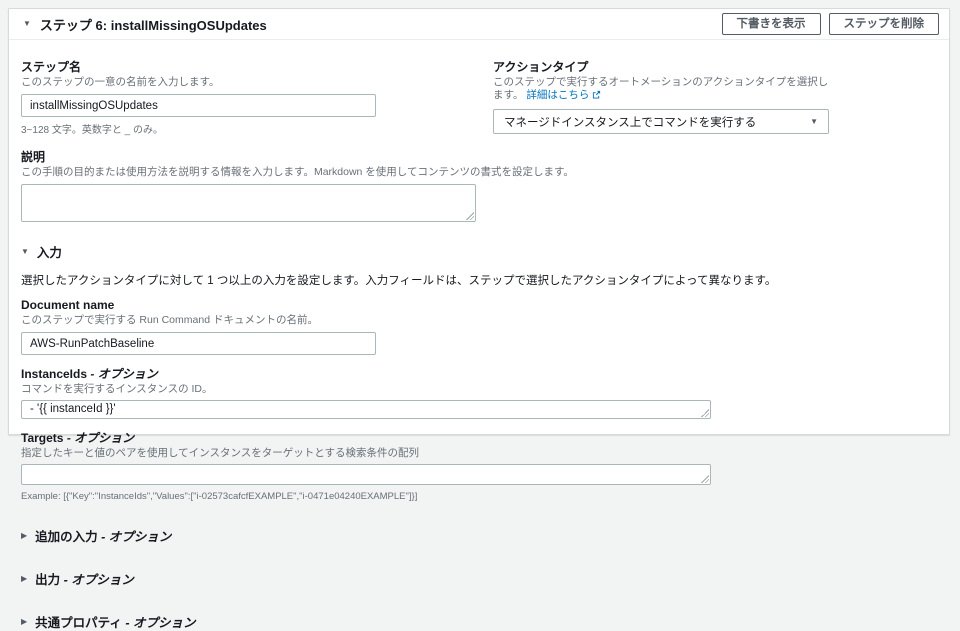 The image size is (960, 631). What do you see at coordinates (169, 320) in the screenshot?
I see `document-name-help: このステップで実行する Run Command ドキュメントの名前。` at bounding box center [169, 320].